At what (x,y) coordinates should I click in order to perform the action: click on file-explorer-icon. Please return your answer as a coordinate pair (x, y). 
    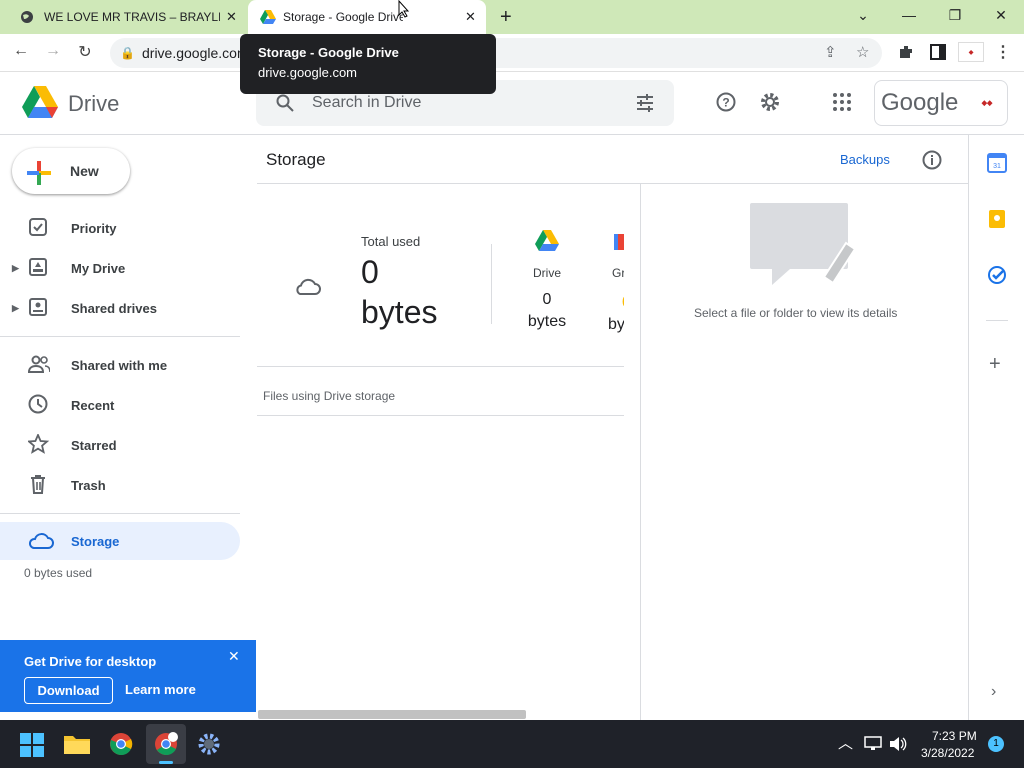
    Looking at the image, I should click on (77, 744).